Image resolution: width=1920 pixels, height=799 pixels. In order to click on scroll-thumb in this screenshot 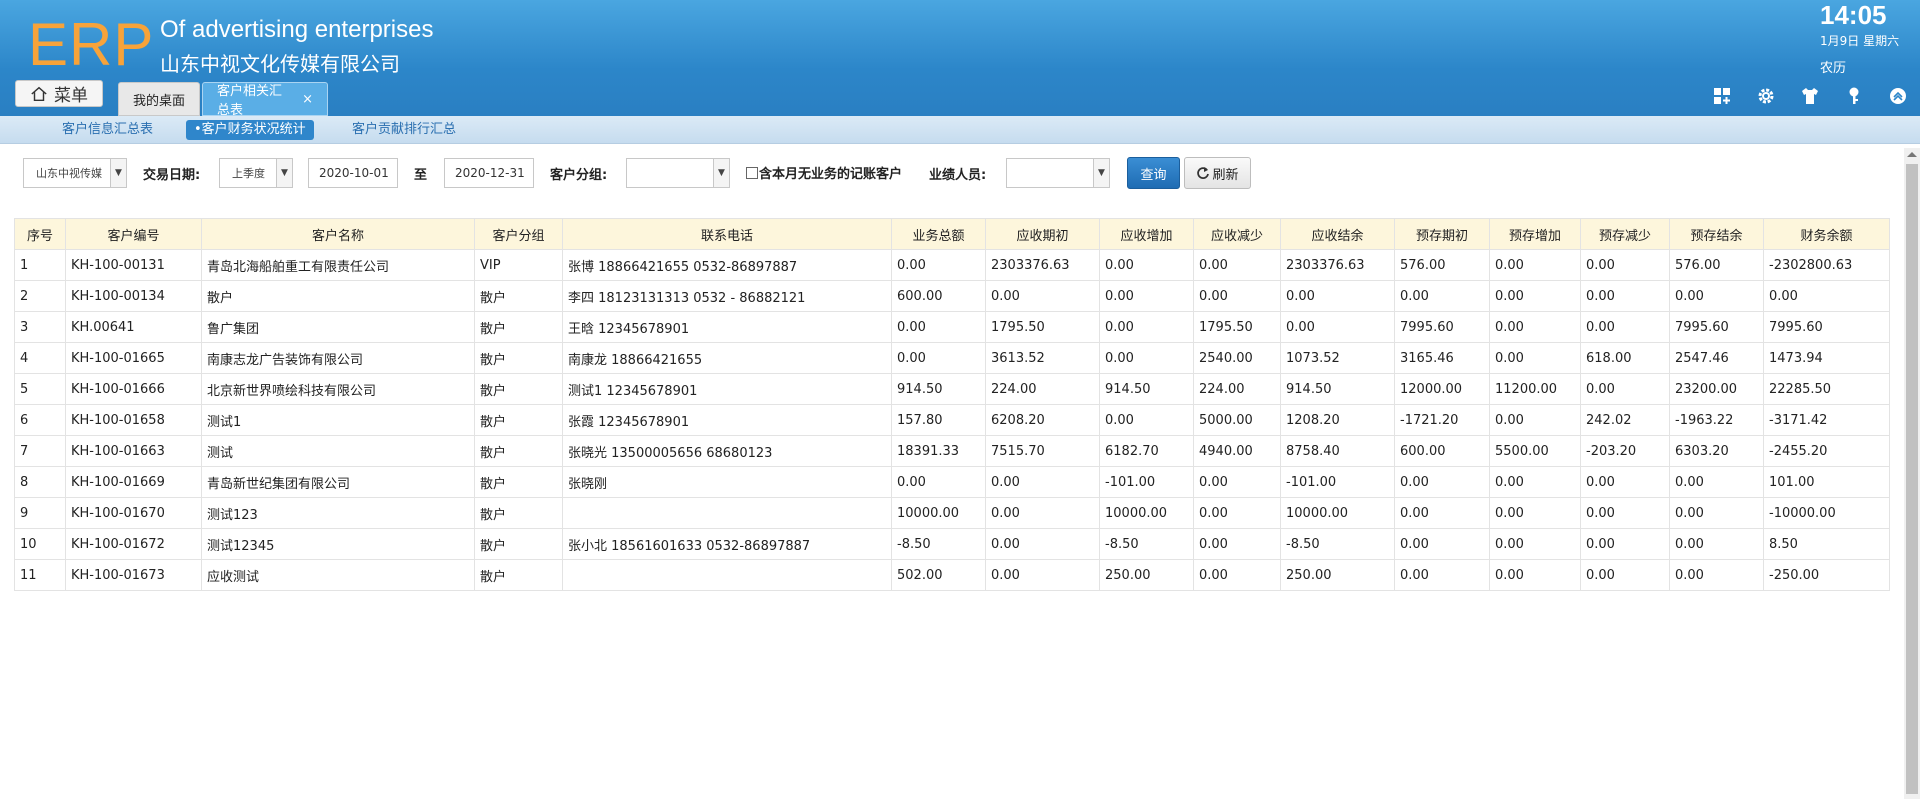, I will do `click(1912, 479)`.